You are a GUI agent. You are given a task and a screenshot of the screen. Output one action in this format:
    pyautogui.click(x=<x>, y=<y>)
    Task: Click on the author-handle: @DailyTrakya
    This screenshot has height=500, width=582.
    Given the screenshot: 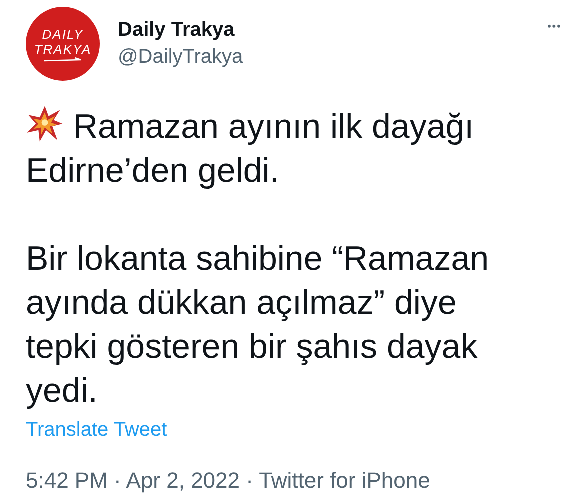 What is the action you would take?
    pyautogui.click(x=324, y=57)
    